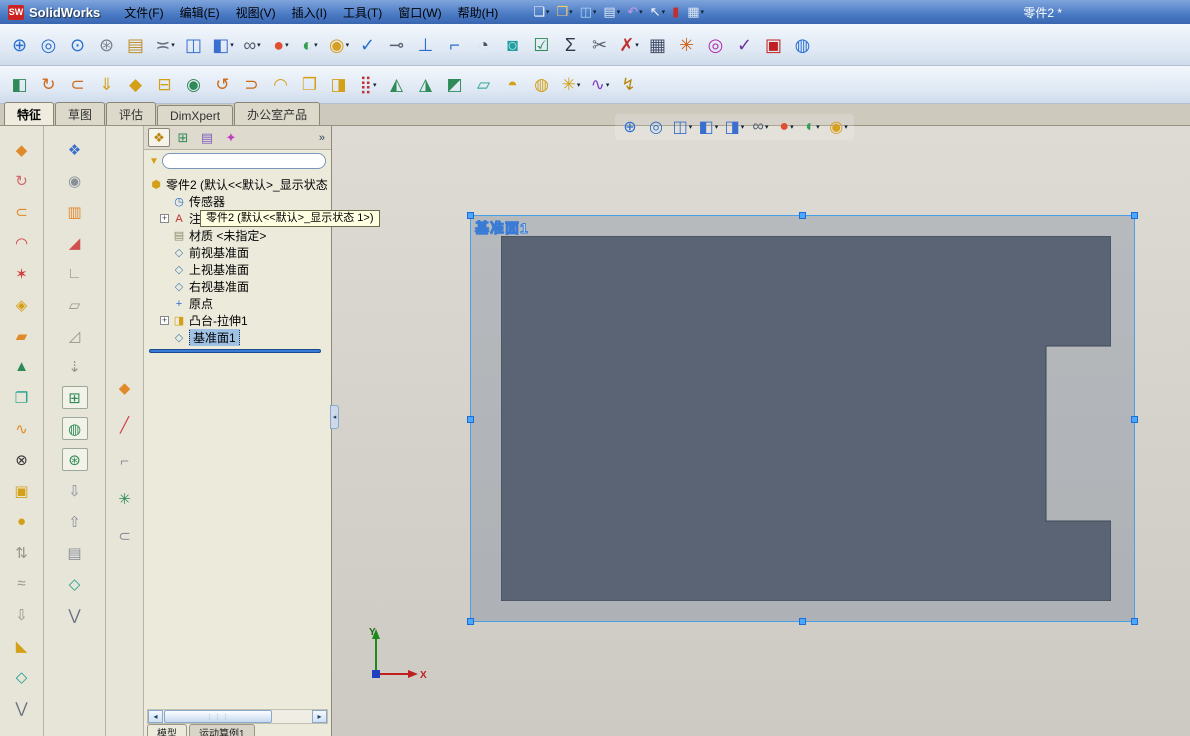  Describe the element at coordinates (155, 716) in the screenshot. I see `scroll-left-arrow-icon: ◂` at that location.